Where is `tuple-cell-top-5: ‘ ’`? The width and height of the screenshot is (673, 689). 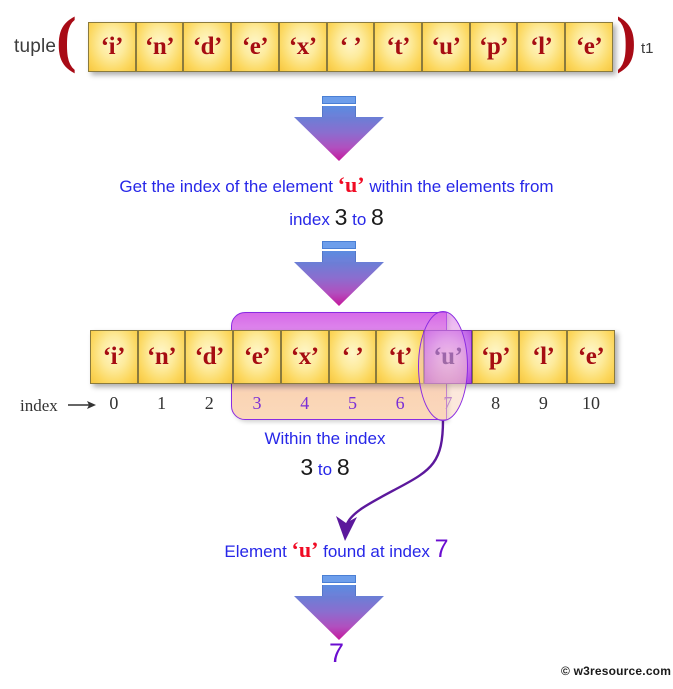 tuple-cell-top-5: ‘ ’ is located at coordinates (350, 47).